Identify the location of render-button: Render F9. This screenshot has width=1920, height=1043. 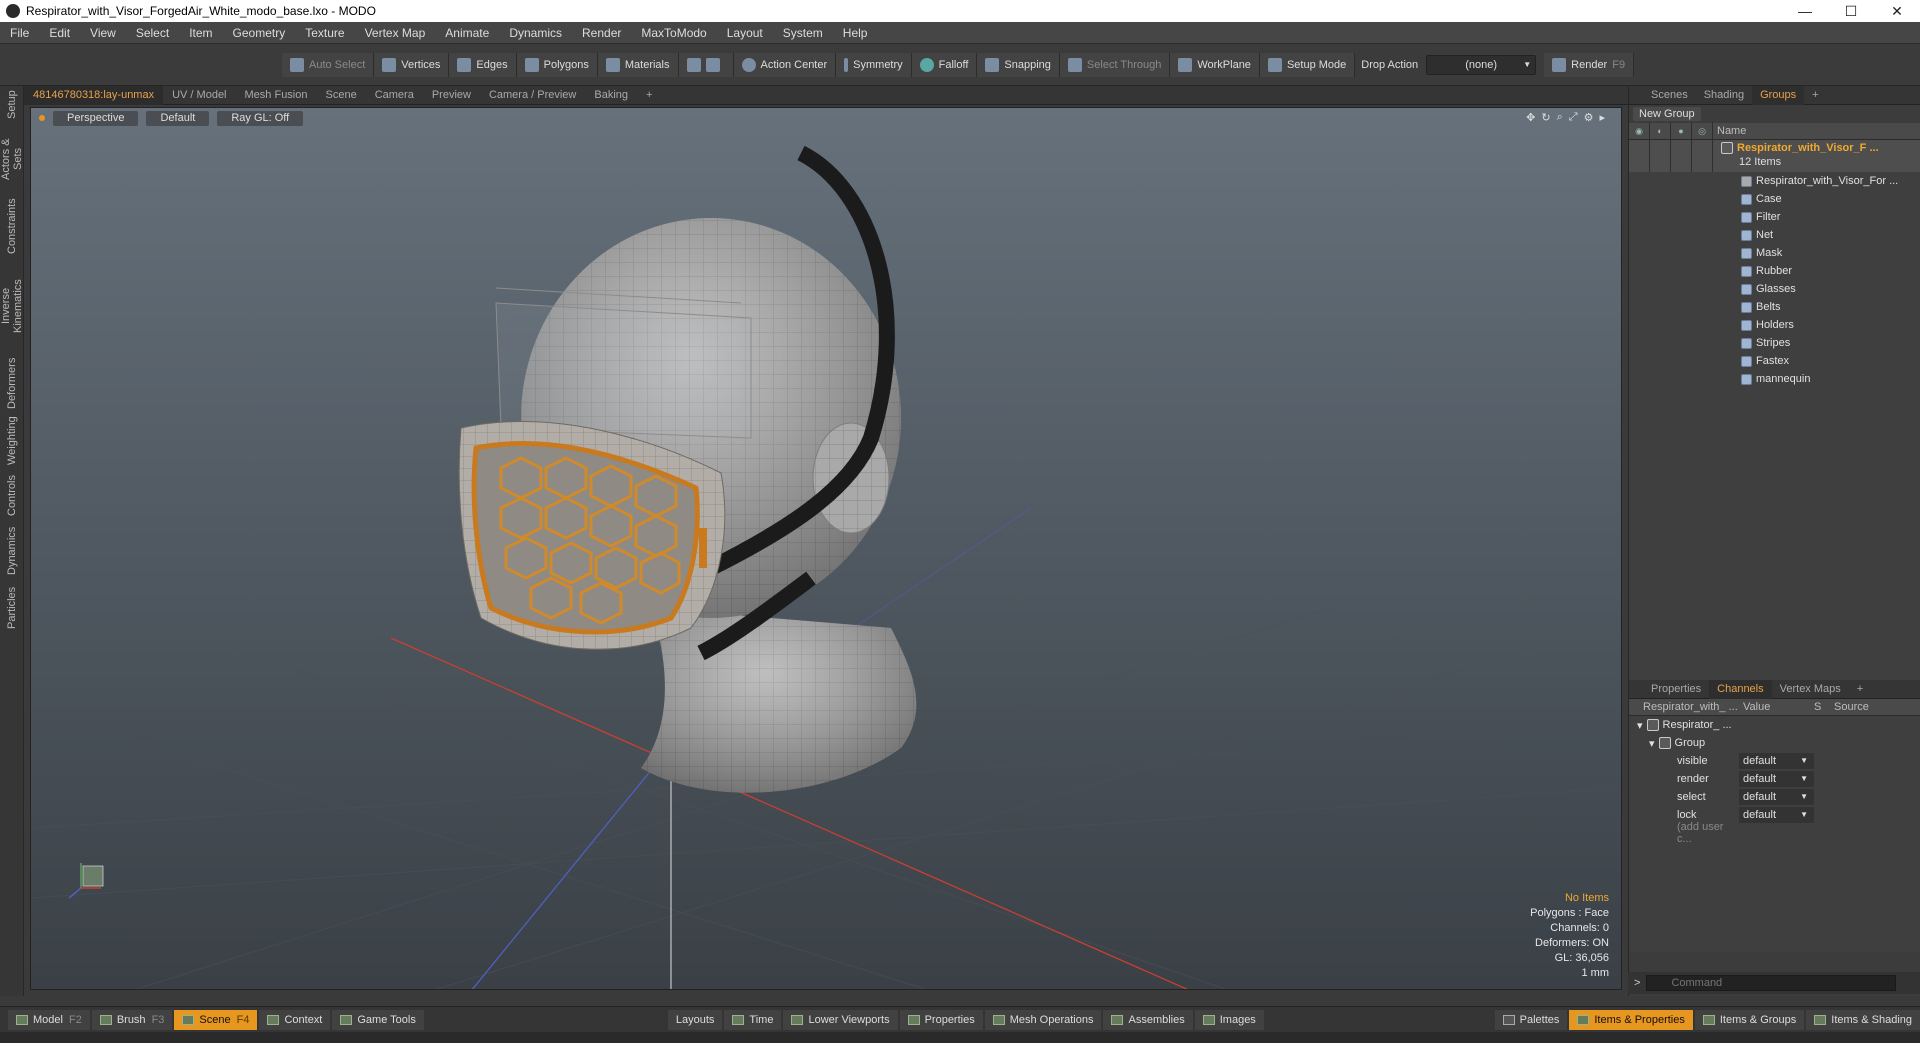
(1589, 64).